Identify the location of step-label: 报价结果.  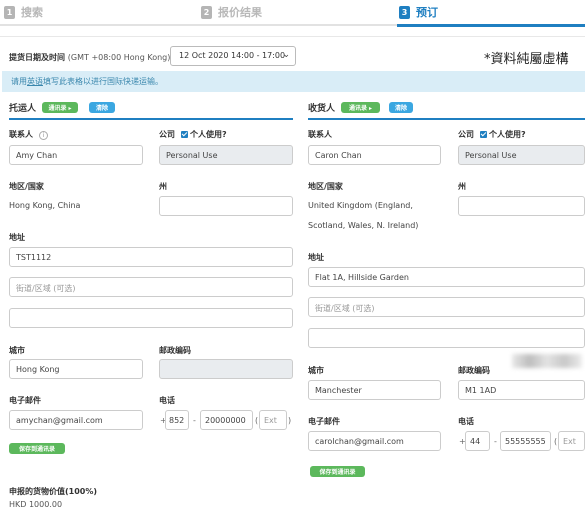
(240, 12).